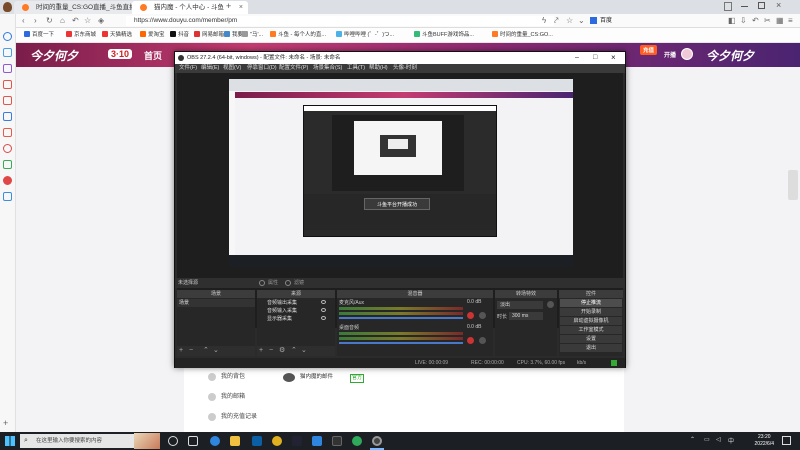 The height and width of the screenshot is (450, 800). Describe the element at coordinates (262, 68) in the screenshot. I see `menu-docks: 停靠窗口(D)` at that location.